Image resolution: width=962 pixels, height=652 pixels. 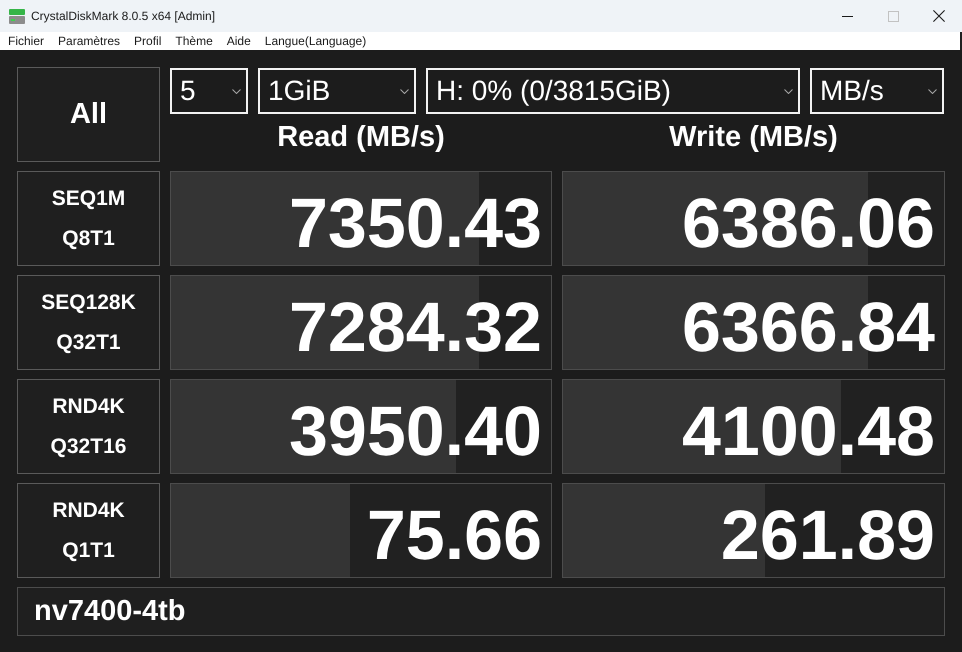 I want to click on column-header: Read (MB/s), so click(x=361, y=138).